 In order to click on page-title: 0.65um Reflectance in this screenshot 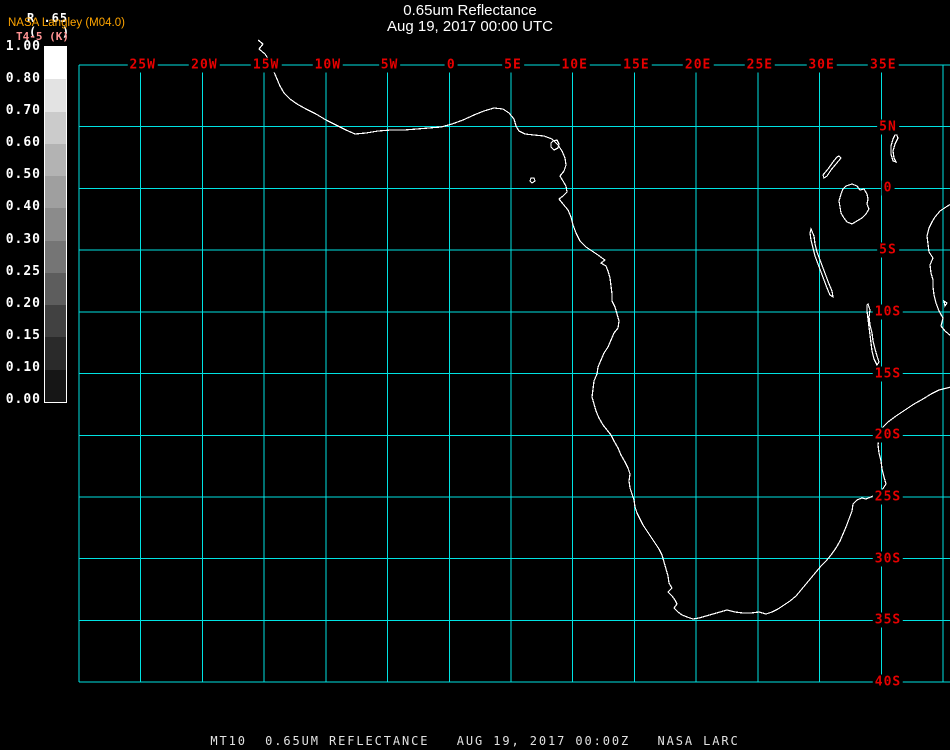, I will do `click(470, 10)`.